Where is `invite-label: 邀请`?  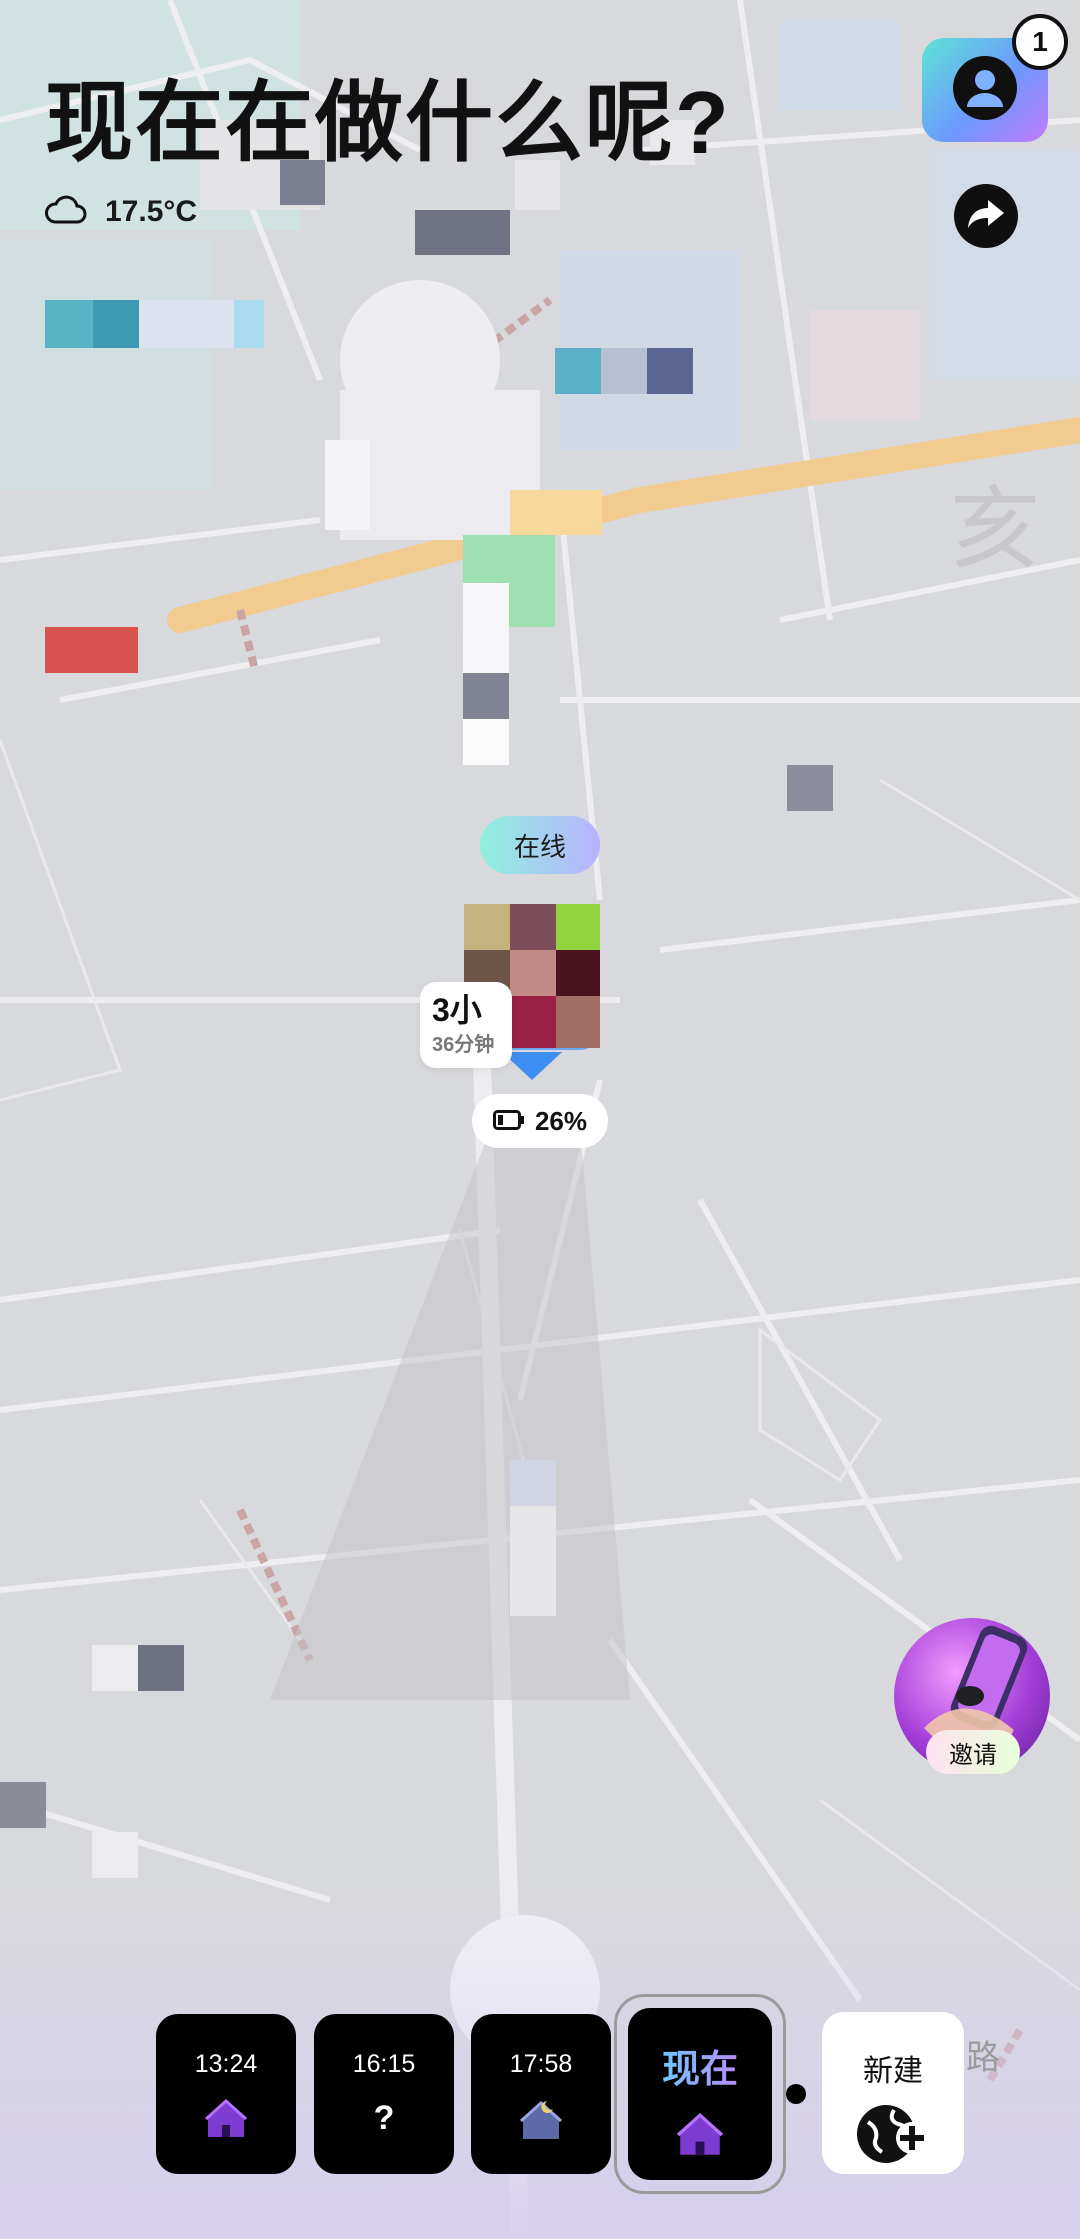 invite-label: 邀请 is located at coordinates (973, 1752).